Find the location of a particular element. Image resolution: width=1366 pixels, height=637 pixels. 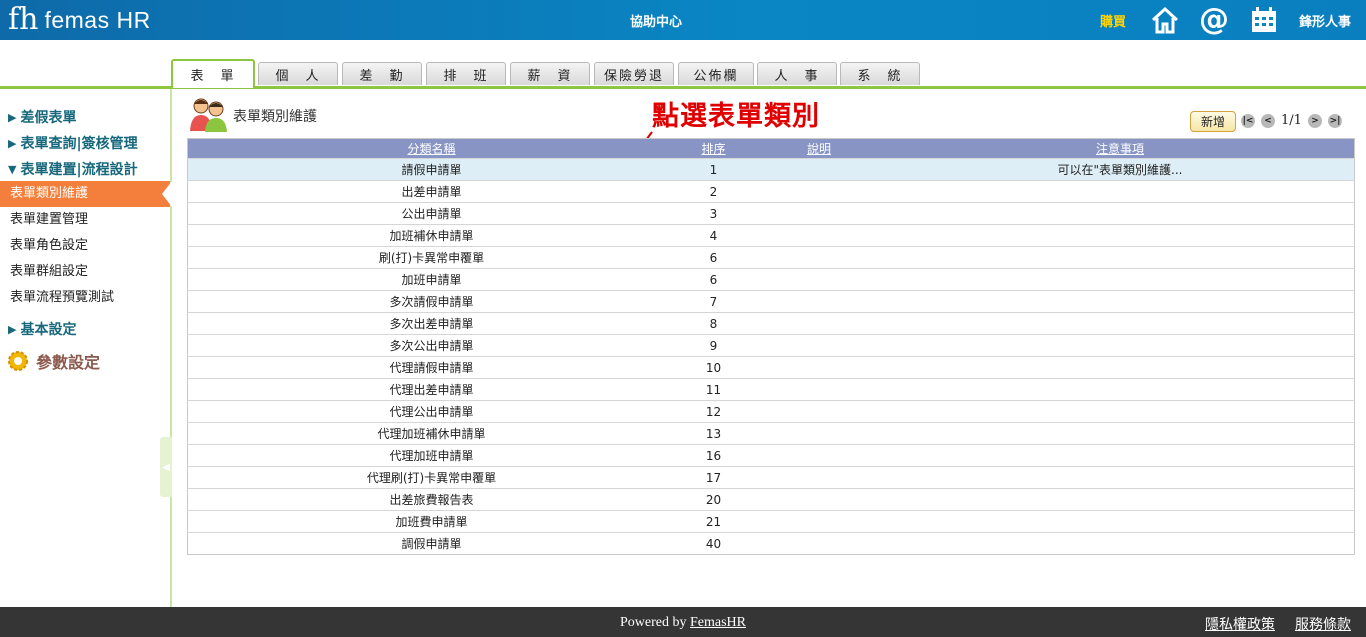

sidebar-section-basic-settings: ▶ 基本設定 is located at coordinates (42, 329).